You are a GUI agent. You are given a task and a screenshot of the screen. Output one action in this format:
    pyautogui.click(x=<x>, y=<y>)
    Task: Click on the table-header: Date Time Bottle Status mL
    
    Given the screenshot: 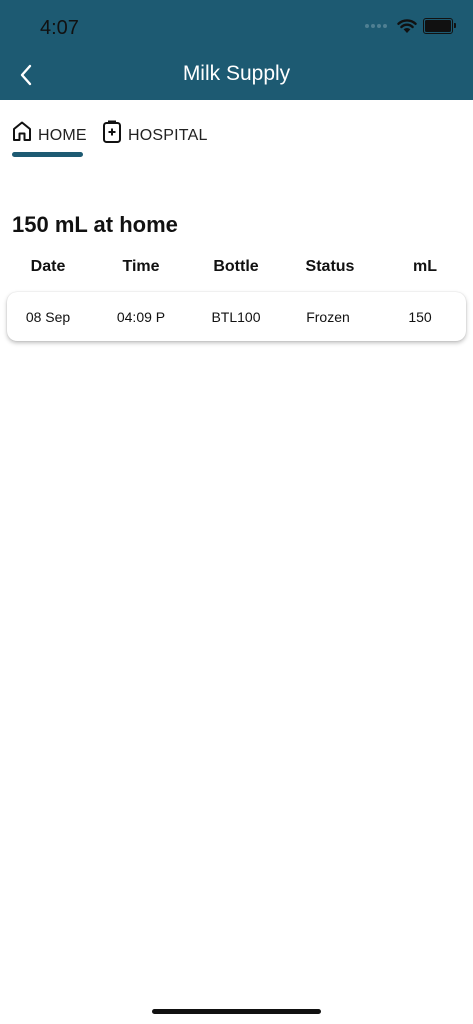 What is the action you would take?
    pyautogui.click(x=236, y=269)
    